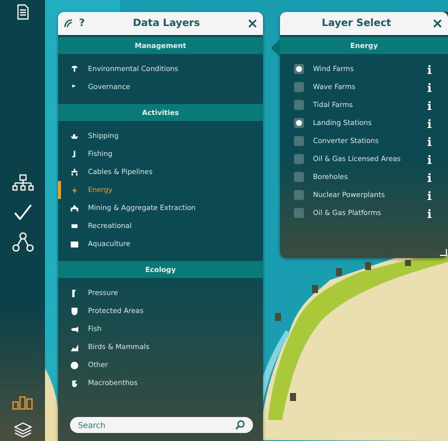 This screenshot has width=448, height=441. Describe the element at coordinates (275, 48) in the screenshot. I see `pointer-icon` at that location.